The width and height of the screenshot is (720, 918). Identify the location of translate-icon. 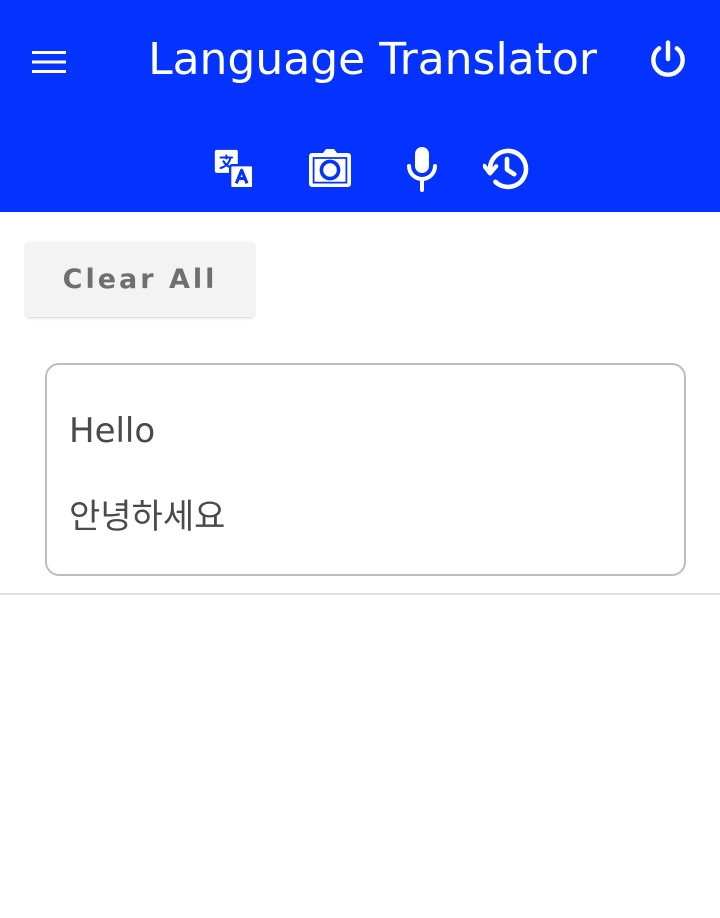
(234, 169).